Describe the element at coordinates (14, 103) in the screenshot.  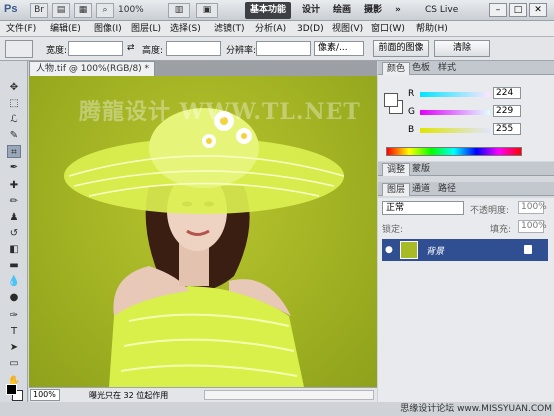
I see `marquee-tool-icon: ⬚` at that location.